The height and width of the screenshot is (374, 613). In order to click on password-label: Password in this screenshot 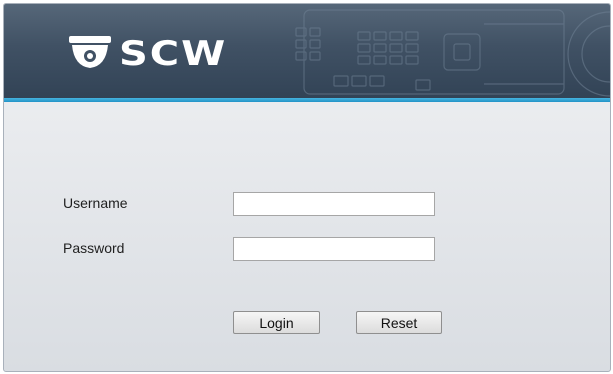, I will do `click(94, 248)`.